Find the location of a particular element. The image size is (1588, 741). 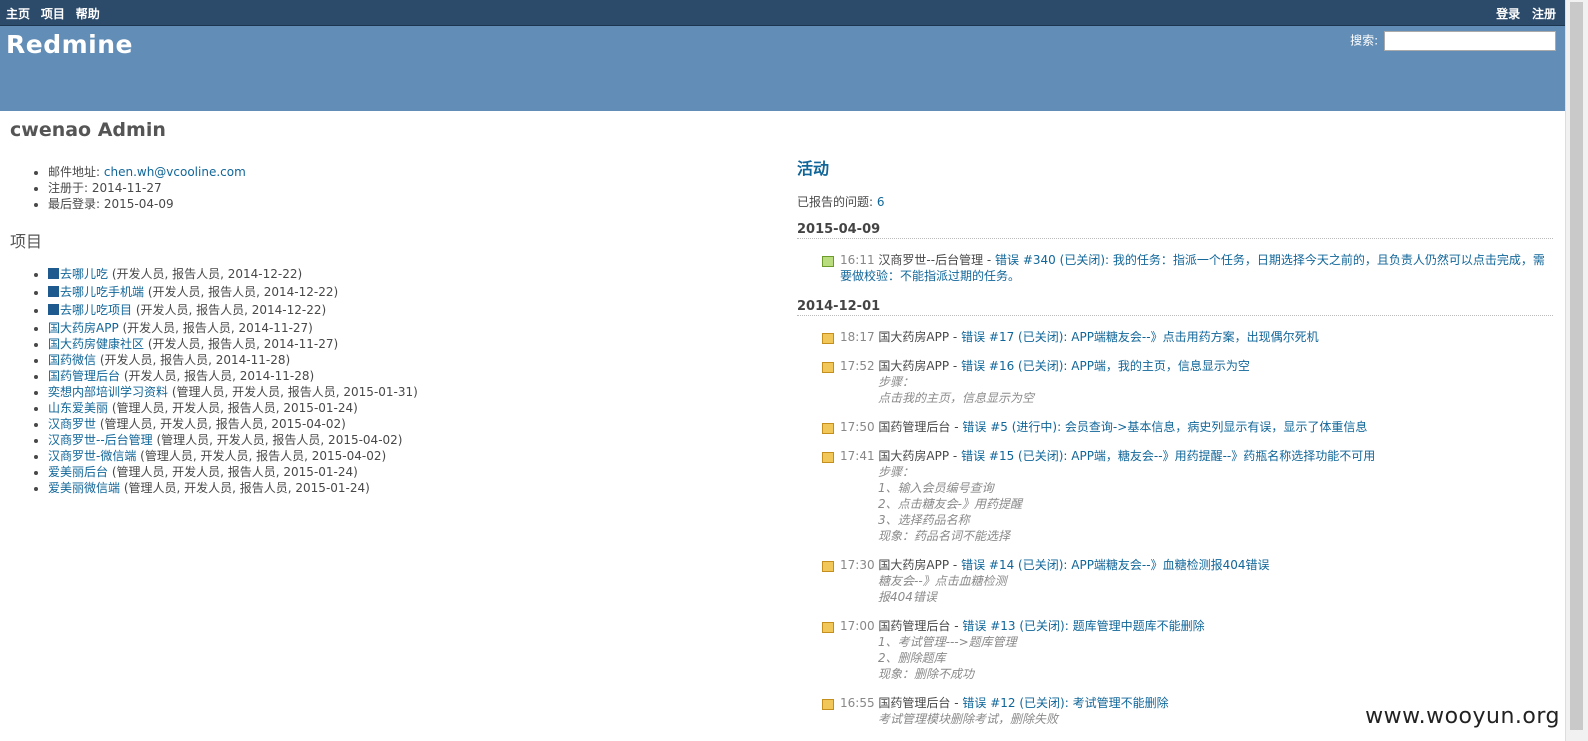

description-line: 糖友会--》点击血糖检测 is located at coordinates (942, 581).